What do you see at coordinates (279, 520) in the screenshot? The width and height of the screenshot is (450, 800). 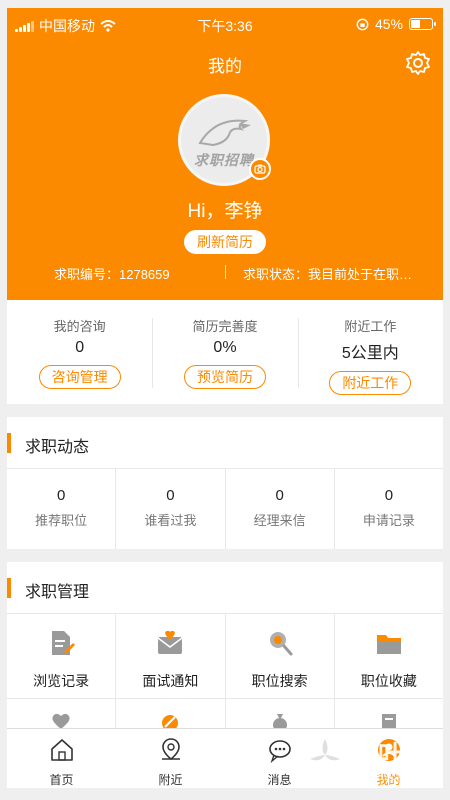 I see `label: 经理来信` at bounding box center [279, 520].